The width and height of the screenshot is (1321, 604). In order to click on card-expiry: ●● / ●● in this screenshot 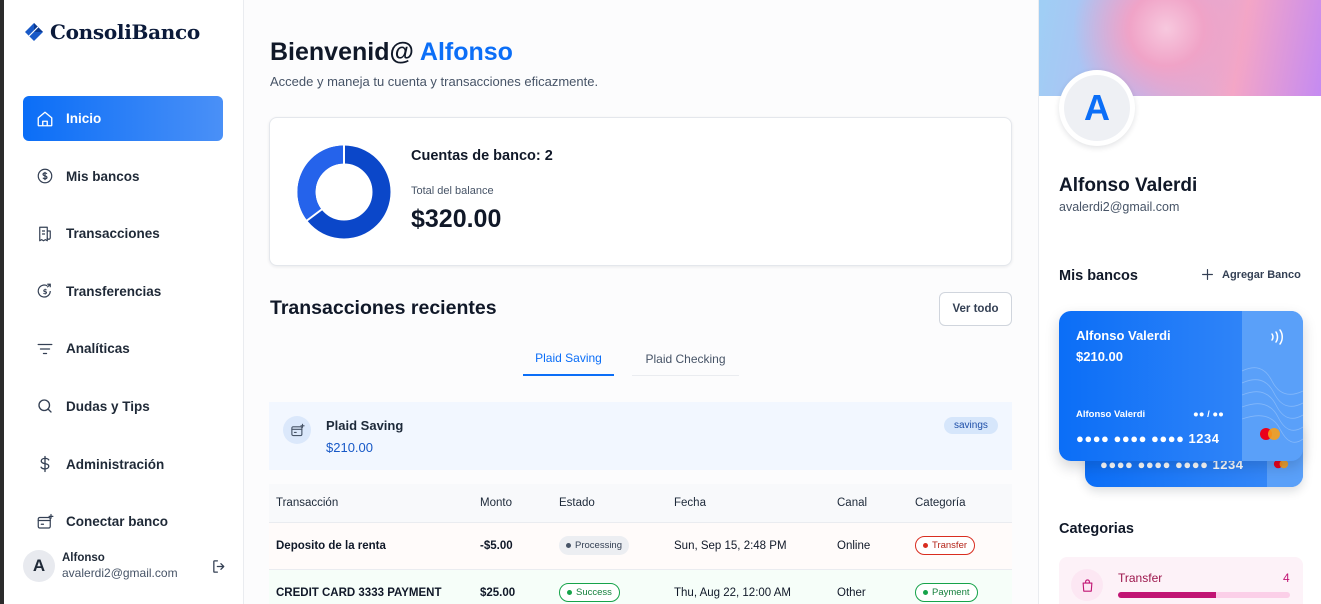, I will do `click(1208, 414)`.